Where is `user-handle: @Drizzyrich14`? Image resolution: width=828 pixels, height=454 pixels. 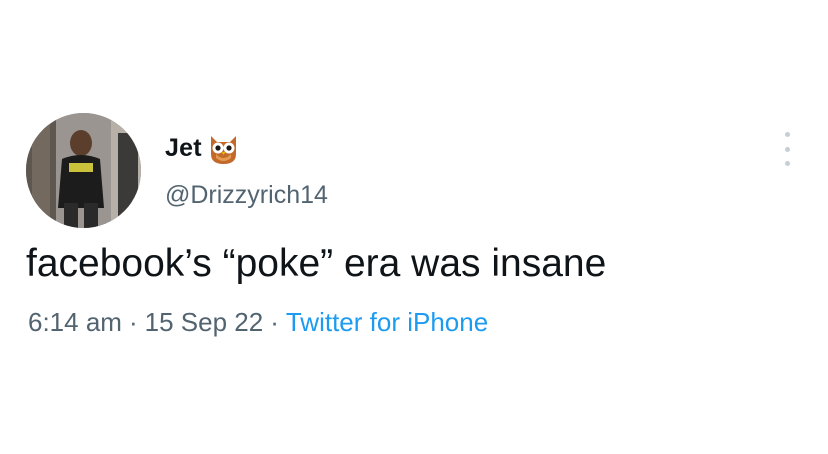
user-handle: @Drizzyrich14 is located at coordinates (246, 195).